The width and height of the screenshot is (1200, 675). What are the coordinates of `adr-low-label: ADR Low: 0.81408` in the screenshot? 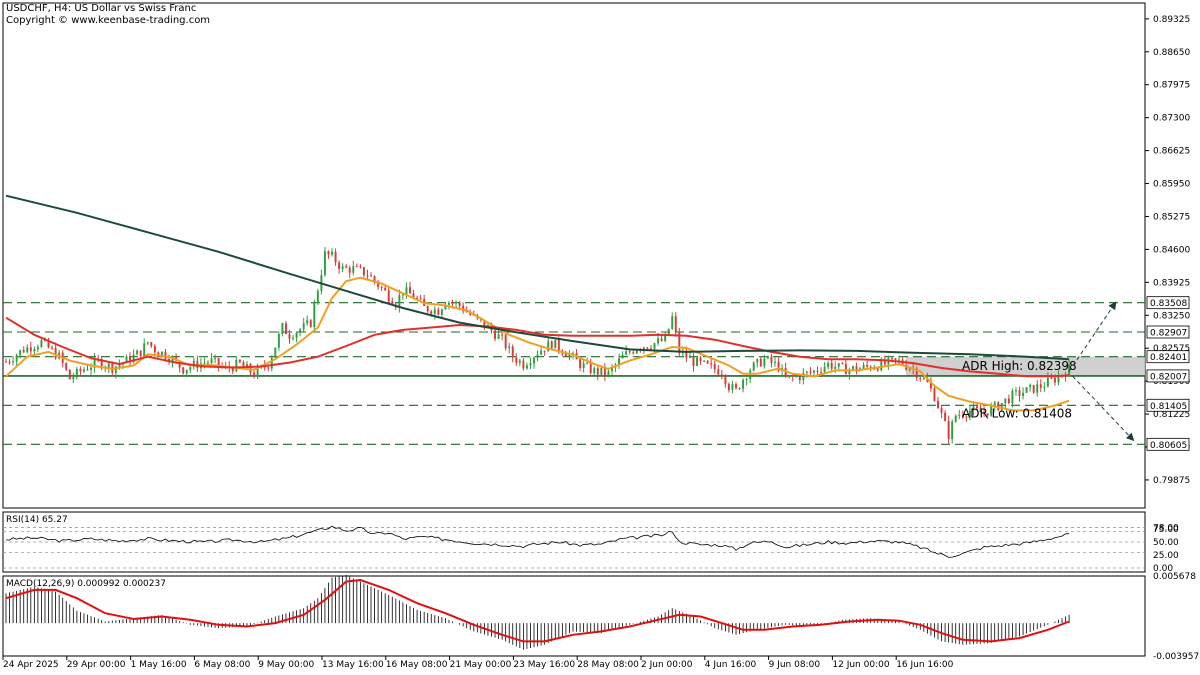 It's located at (1017, 414).